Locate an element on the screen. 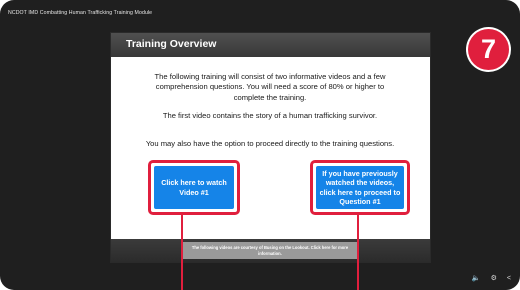 This screenshot has height=290, width=520. pointer-line-left is located at coordinates (182, 251).